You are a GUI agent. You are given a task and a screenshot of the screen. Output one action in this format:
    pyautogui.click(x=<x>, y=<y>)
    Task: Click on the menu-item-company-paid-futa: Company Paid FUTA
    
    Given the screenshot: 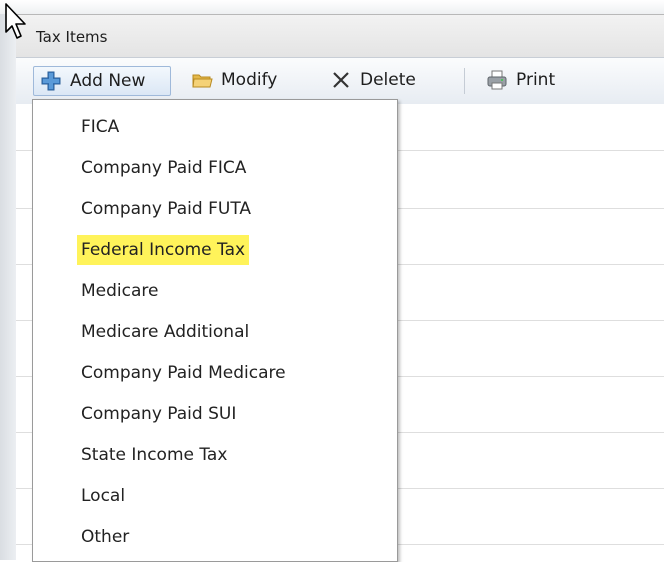 What is the action you would take?
    pyautogui.click(x=166, y=209)
    